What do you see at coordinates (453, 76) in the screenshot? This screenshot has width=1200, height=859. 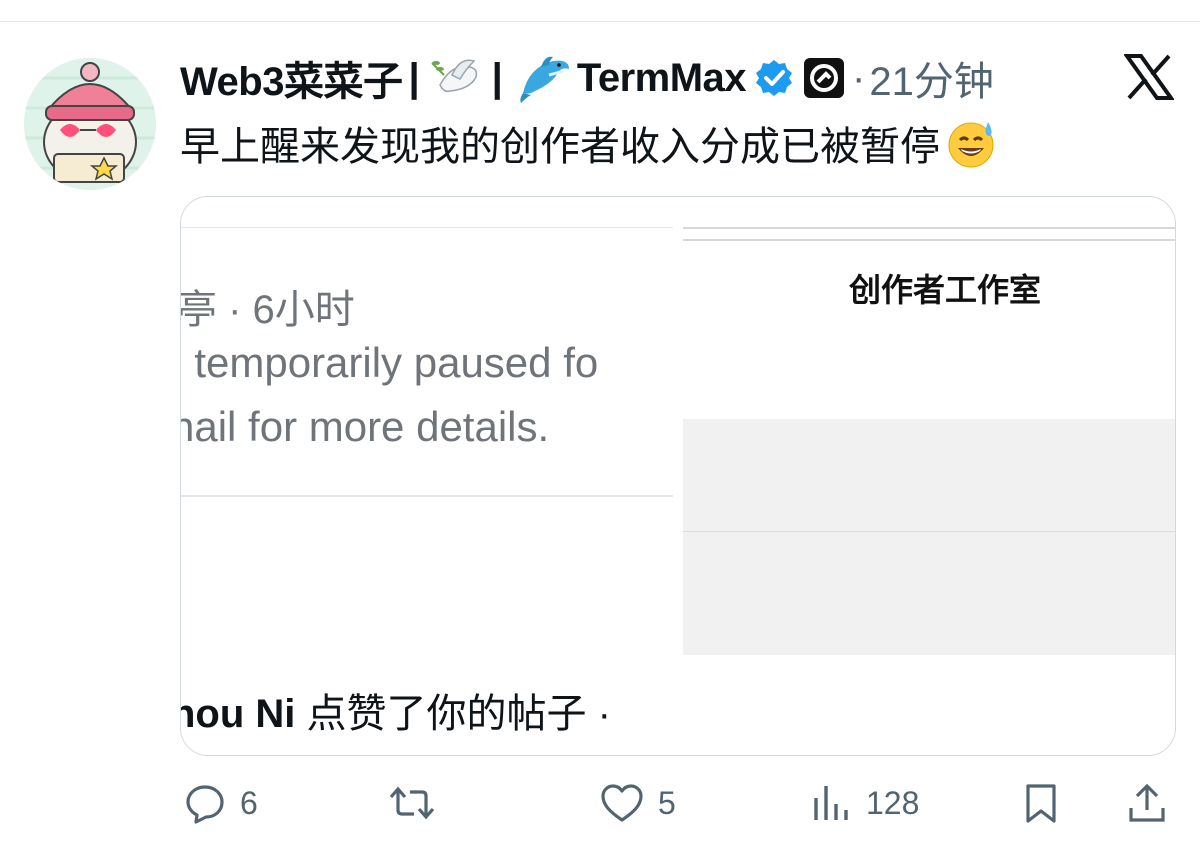 I see `dove-emoji` at bounding box center [453, 76].